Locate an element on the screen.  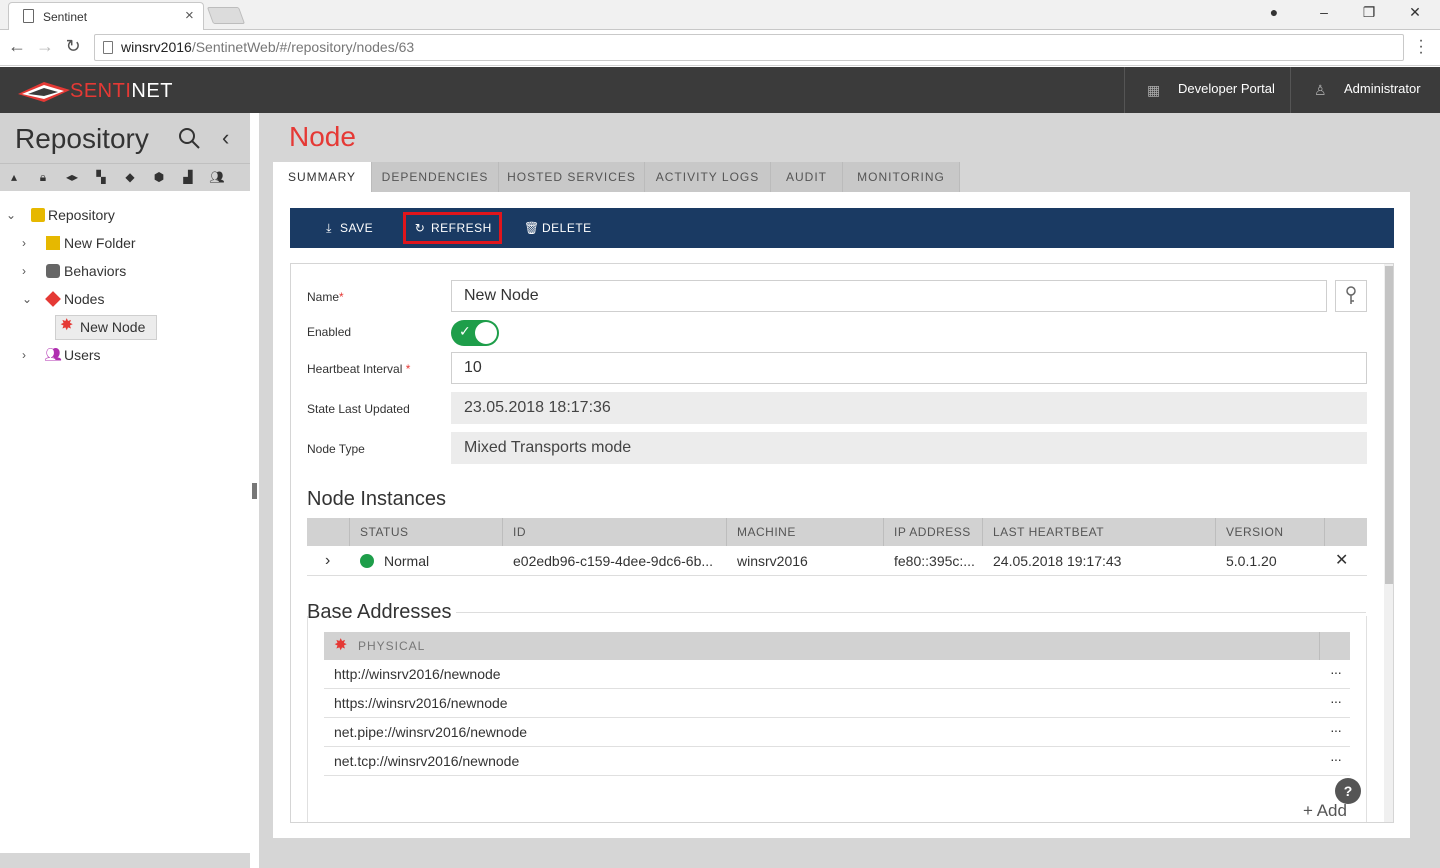
tree-label: Behaviors is located at coordinates (95, 271).